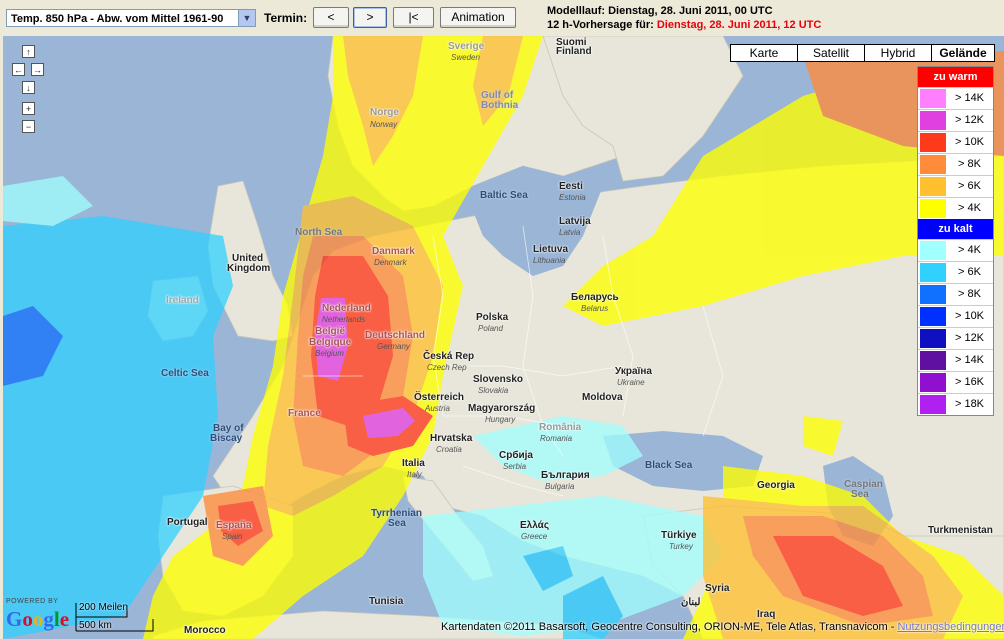 The height and width of the screenshot is (639, 1004). I want to click on label-norge: Norge, so click(384, 112).